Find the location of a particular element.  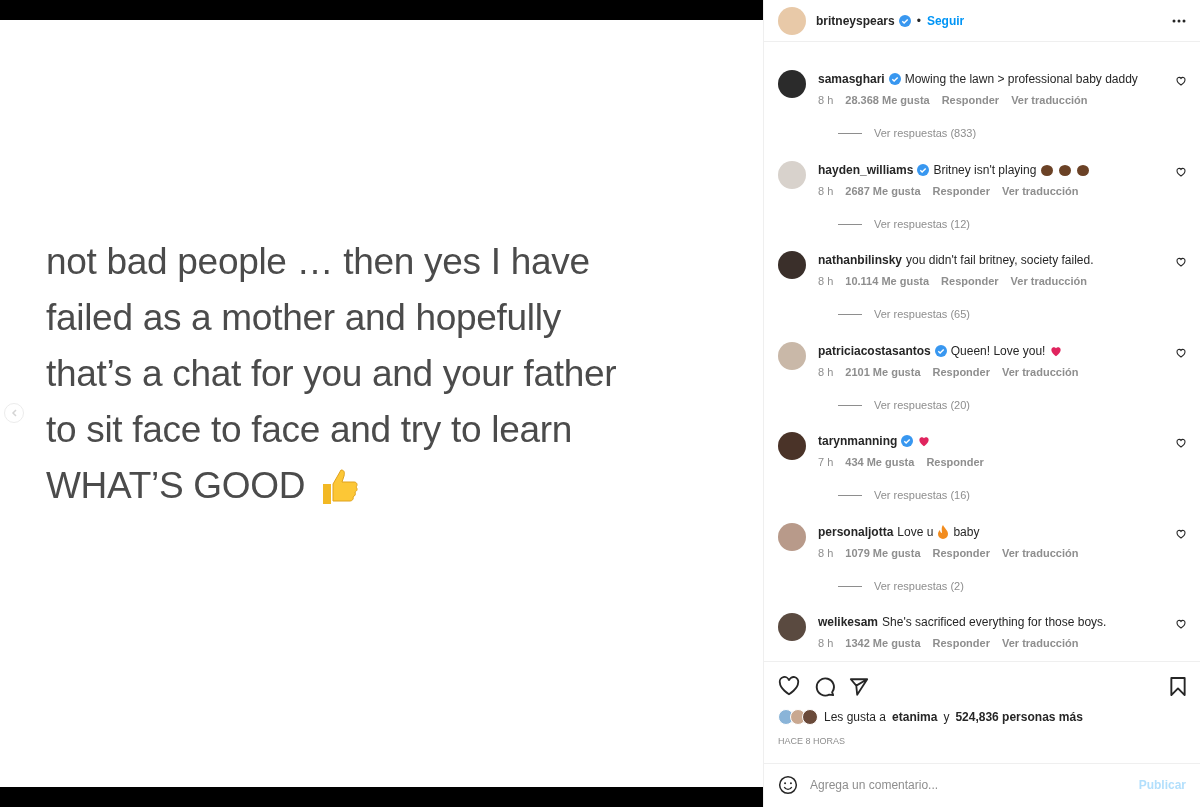

likes-count: 28.368 Me gusta is located at coordinates (887, 100).